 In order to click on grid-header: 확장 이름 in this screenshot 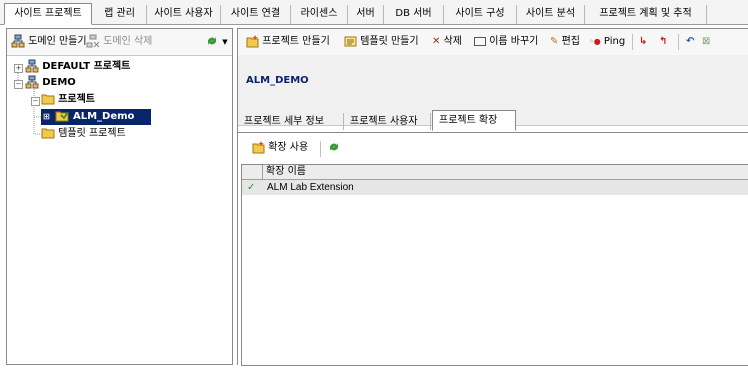, I will do `click(495, 172)`.